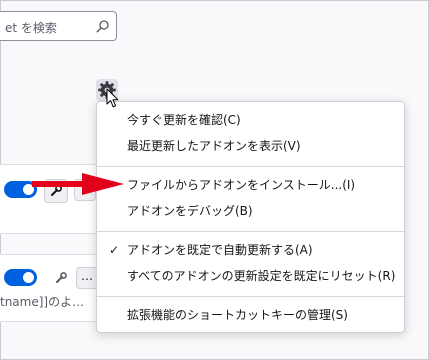 The height and width of the screenshot is (360, 429). Describe the element at coordinates (250, 120) in the screenshot. I see `menu-item-check-updates: 今すぐ更新を確認(C)` at that location.